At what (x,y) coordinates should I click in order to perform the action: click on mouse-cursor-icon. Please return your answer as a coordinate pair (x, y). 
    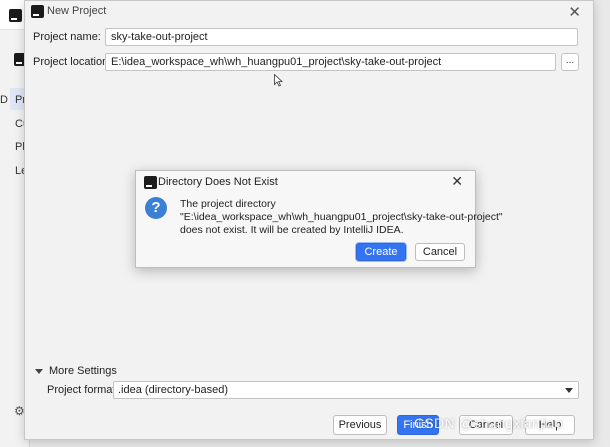
    Looking at the image, I should click on (278, 80).